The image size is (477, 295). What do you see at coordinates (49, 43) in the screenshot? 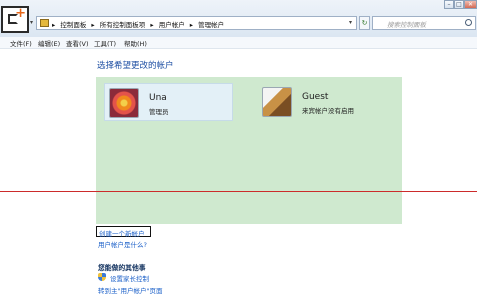
I see `menu-edit: 编辑(E)` at bounding box center [49, 43].